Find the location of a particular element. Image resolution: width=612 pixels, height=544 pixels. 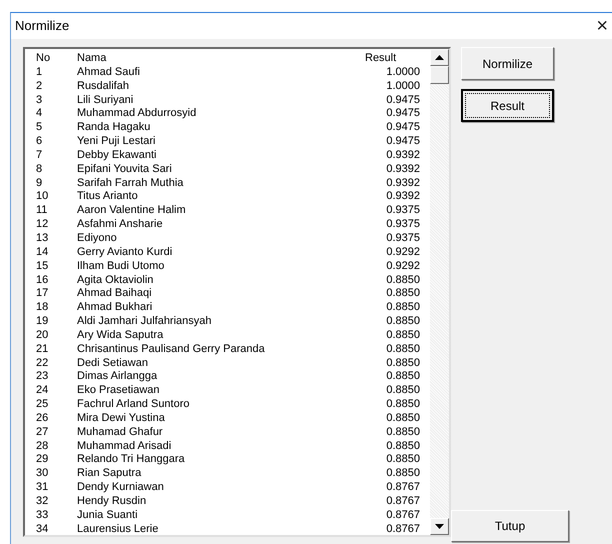

list-cell-text: Fachrul Arland Suntoro is located at coordinates (134, 405).